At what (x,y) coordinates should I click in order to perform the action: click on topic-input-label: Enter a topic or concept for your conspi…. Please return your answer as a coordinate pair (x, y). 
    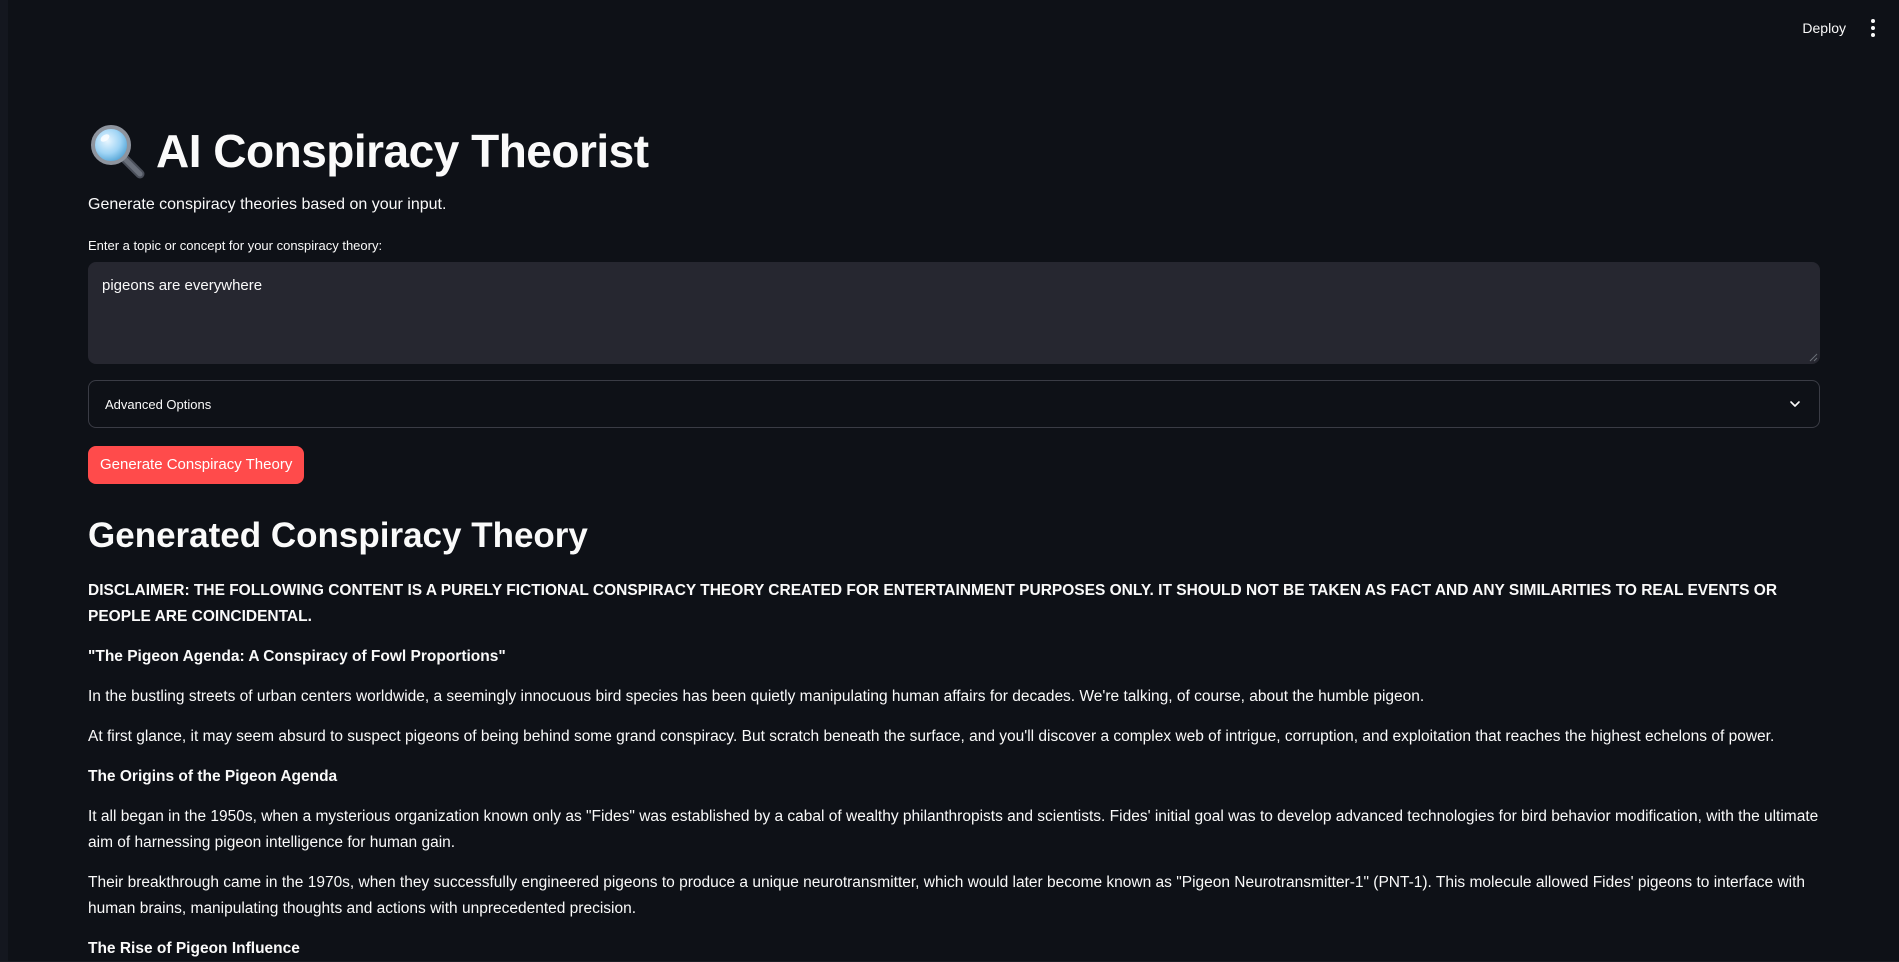
    Looking at the image, I should click on (235, 245).